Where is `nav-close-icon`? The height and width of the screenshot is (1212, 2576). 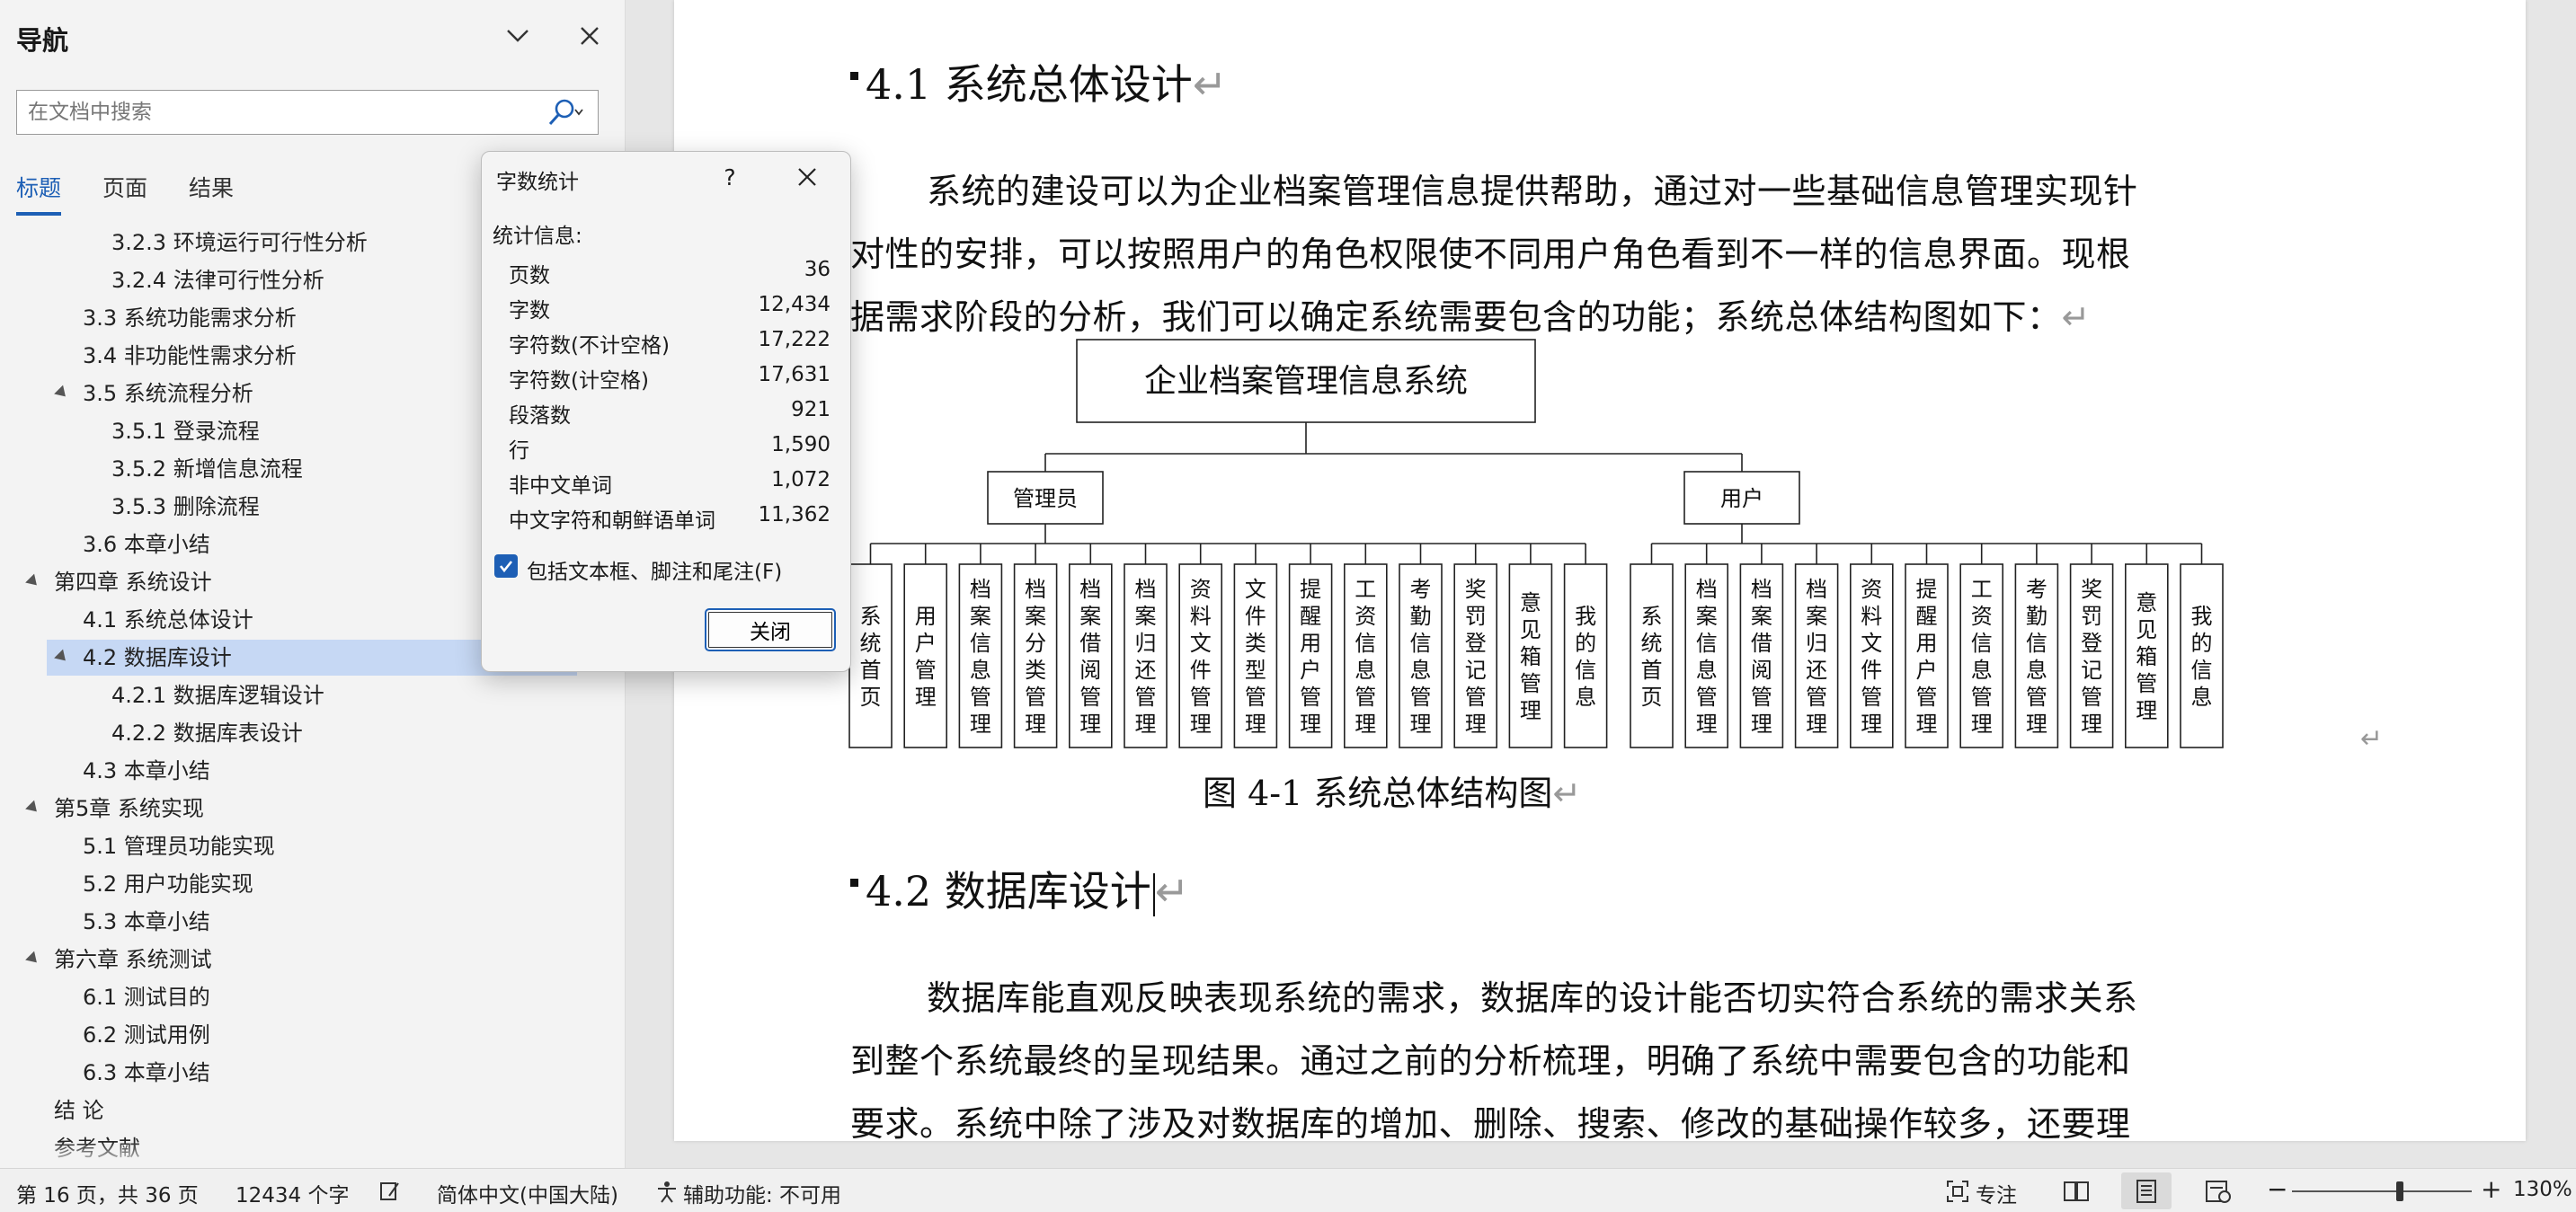 nav-close-icon is located at coordinates (589, 36).